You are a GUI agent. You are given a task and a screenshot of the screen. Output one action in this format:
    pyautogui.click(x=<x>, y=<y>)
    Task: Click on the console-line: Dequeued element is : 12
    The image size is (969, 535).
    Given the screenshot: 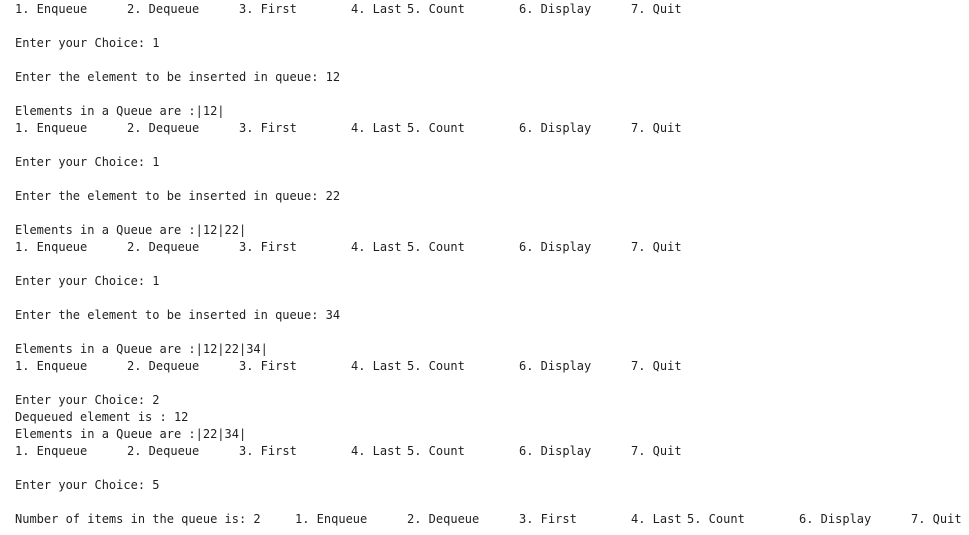 What is the action you would take?
    pyautogui.click(x=102, y=417)
    